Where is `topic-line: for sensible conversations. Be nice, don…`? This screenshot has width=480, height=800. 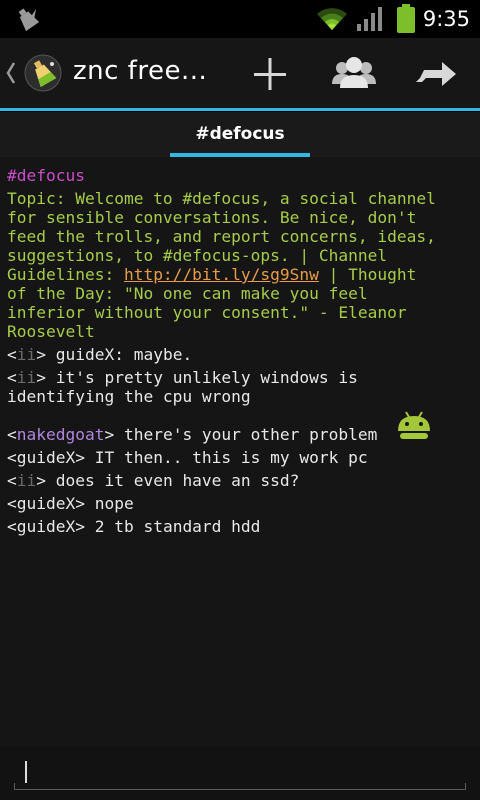 topic-line: for sensible conversations. Be nice, don… is located at coordinates (212, 217).